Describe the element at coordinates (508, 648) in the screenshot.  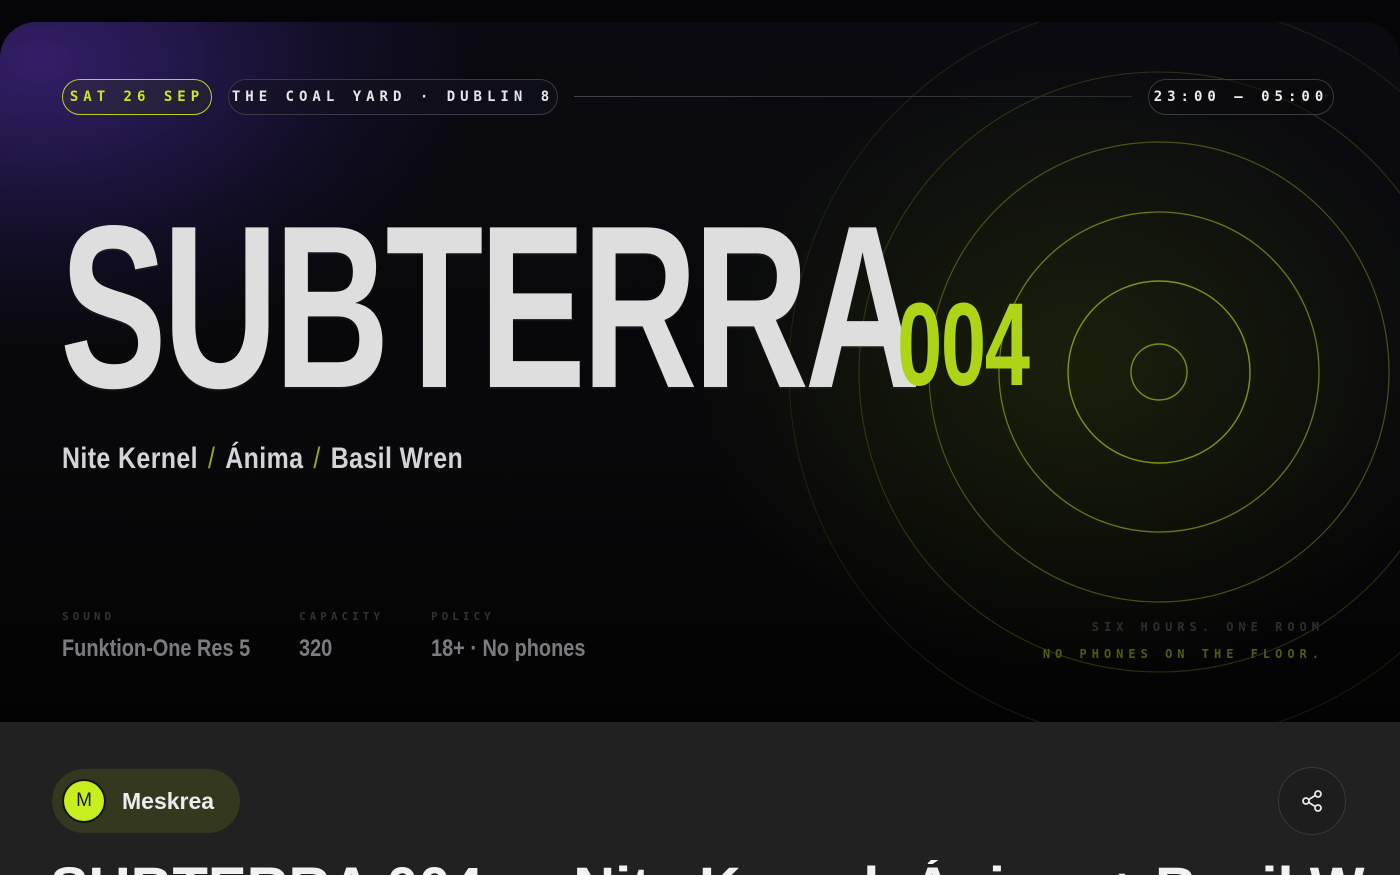
I see `meta-value: 18+ · No phones` at that location.